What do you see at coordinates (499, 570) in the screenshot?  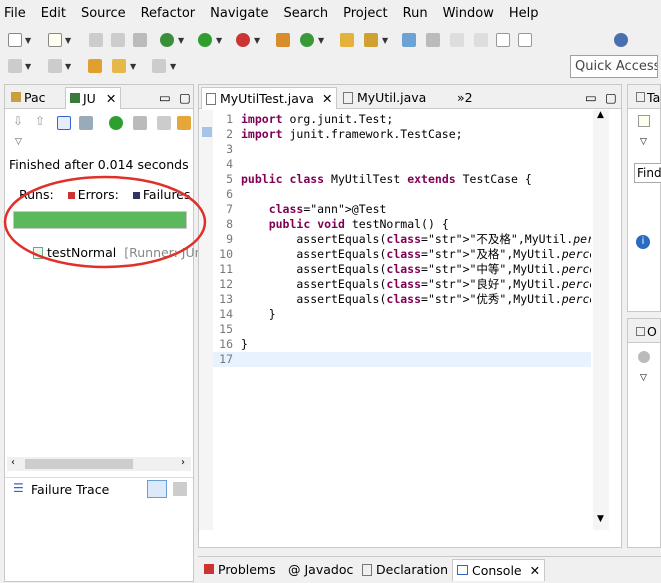 I see `tab-console: Console ✕` at bounding box center [499, 570].